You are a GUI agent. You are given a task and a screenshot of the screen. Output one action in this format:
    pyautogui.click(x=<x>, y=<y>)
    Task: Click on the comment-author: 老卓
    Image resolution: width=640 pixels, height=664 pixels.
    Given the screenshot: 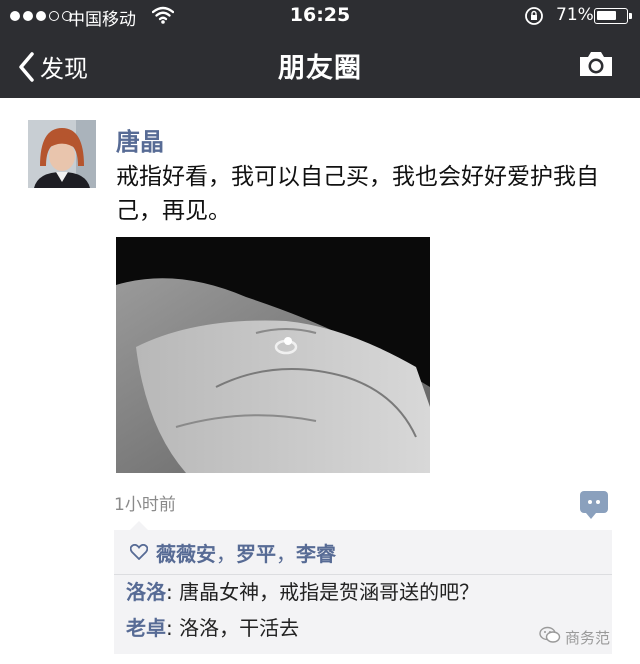 What is the action you would take?
    pyautogui.click(x=146, y=628)
    